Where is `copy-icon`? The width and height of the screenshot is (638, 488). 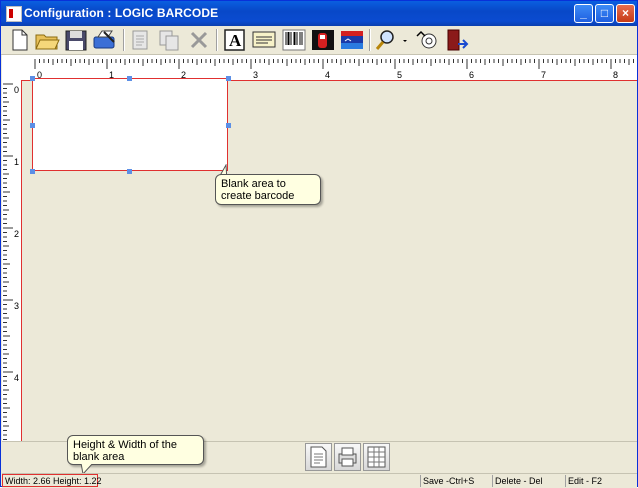 copy-icon is located at coordinates (140, 40).